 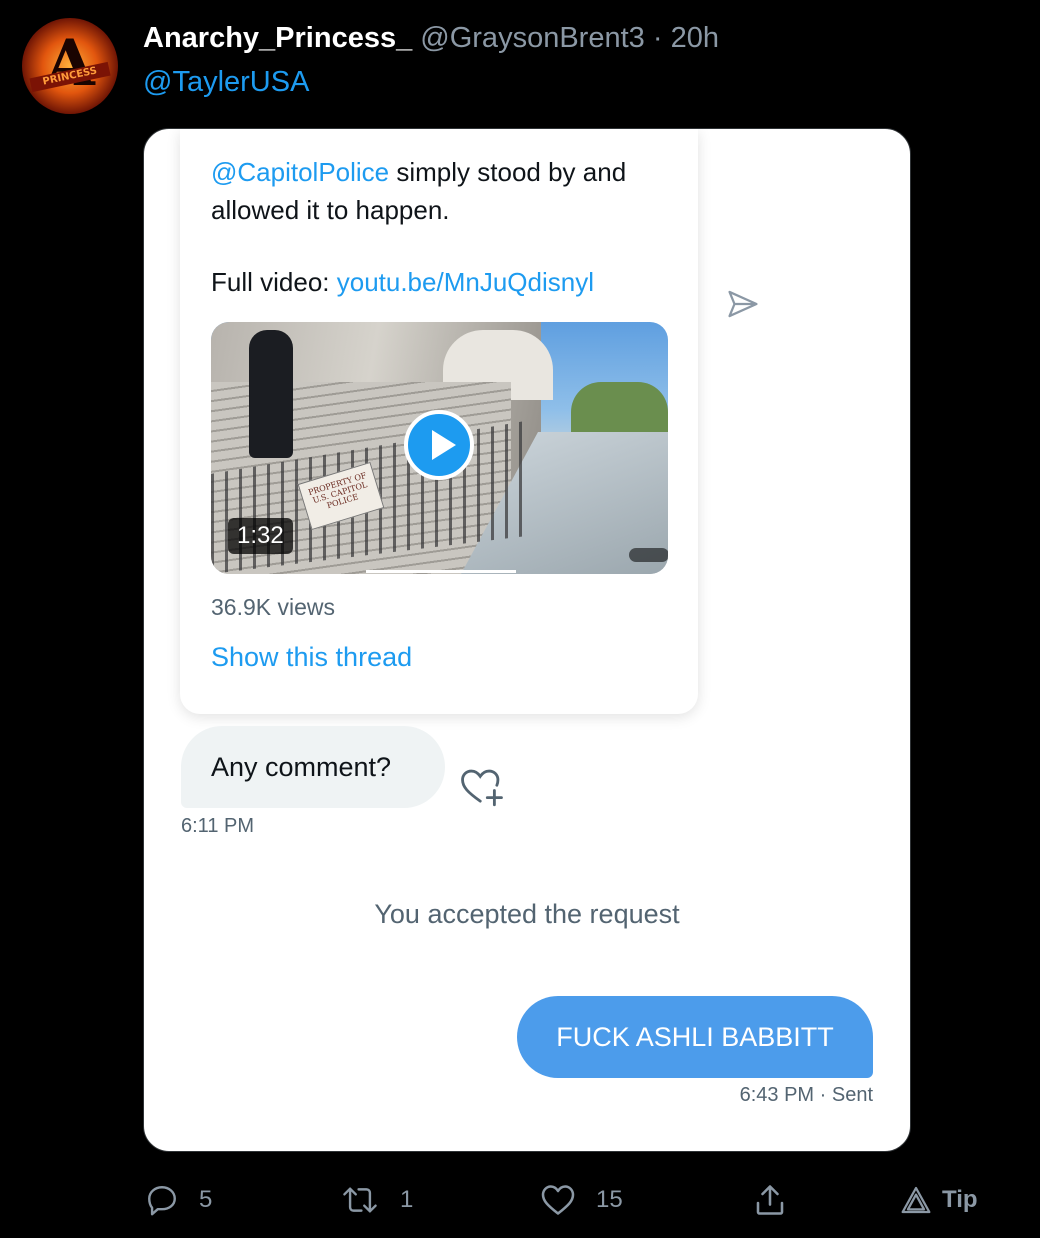 I want to click on full-video-line: Full video: youtu.be/MnJuQdisnyl, so click(x=402, y=282).